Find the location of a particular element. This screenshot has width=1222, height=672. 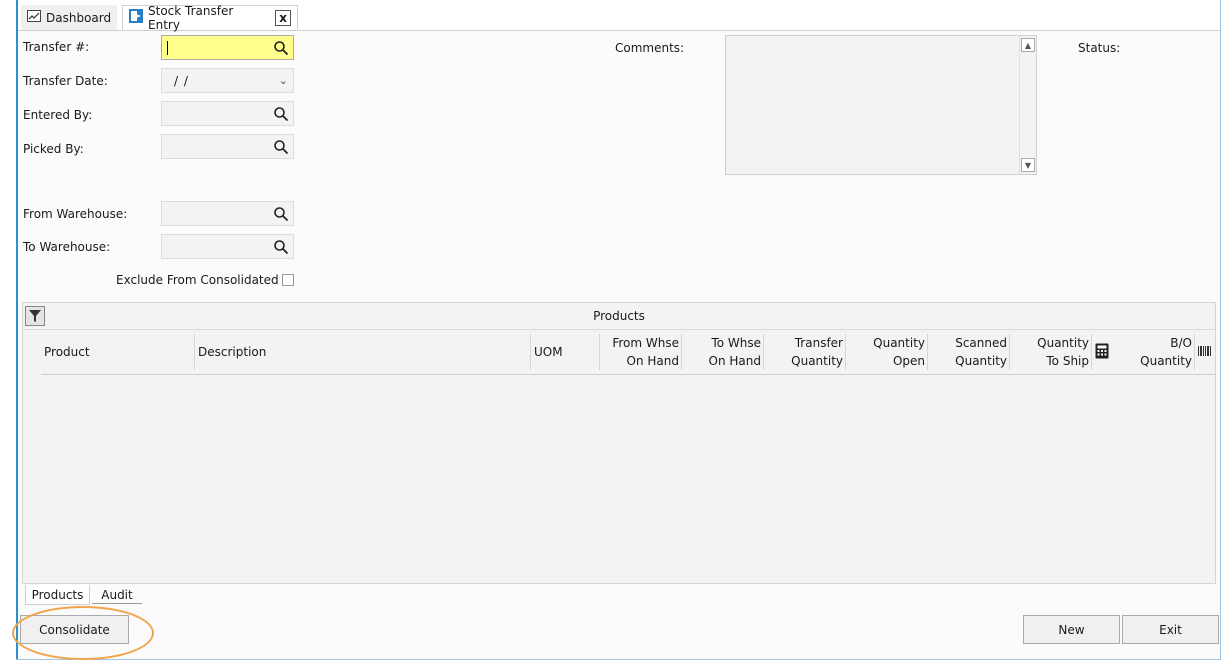

from-warehouse-input is located at coordinates (227, 213).